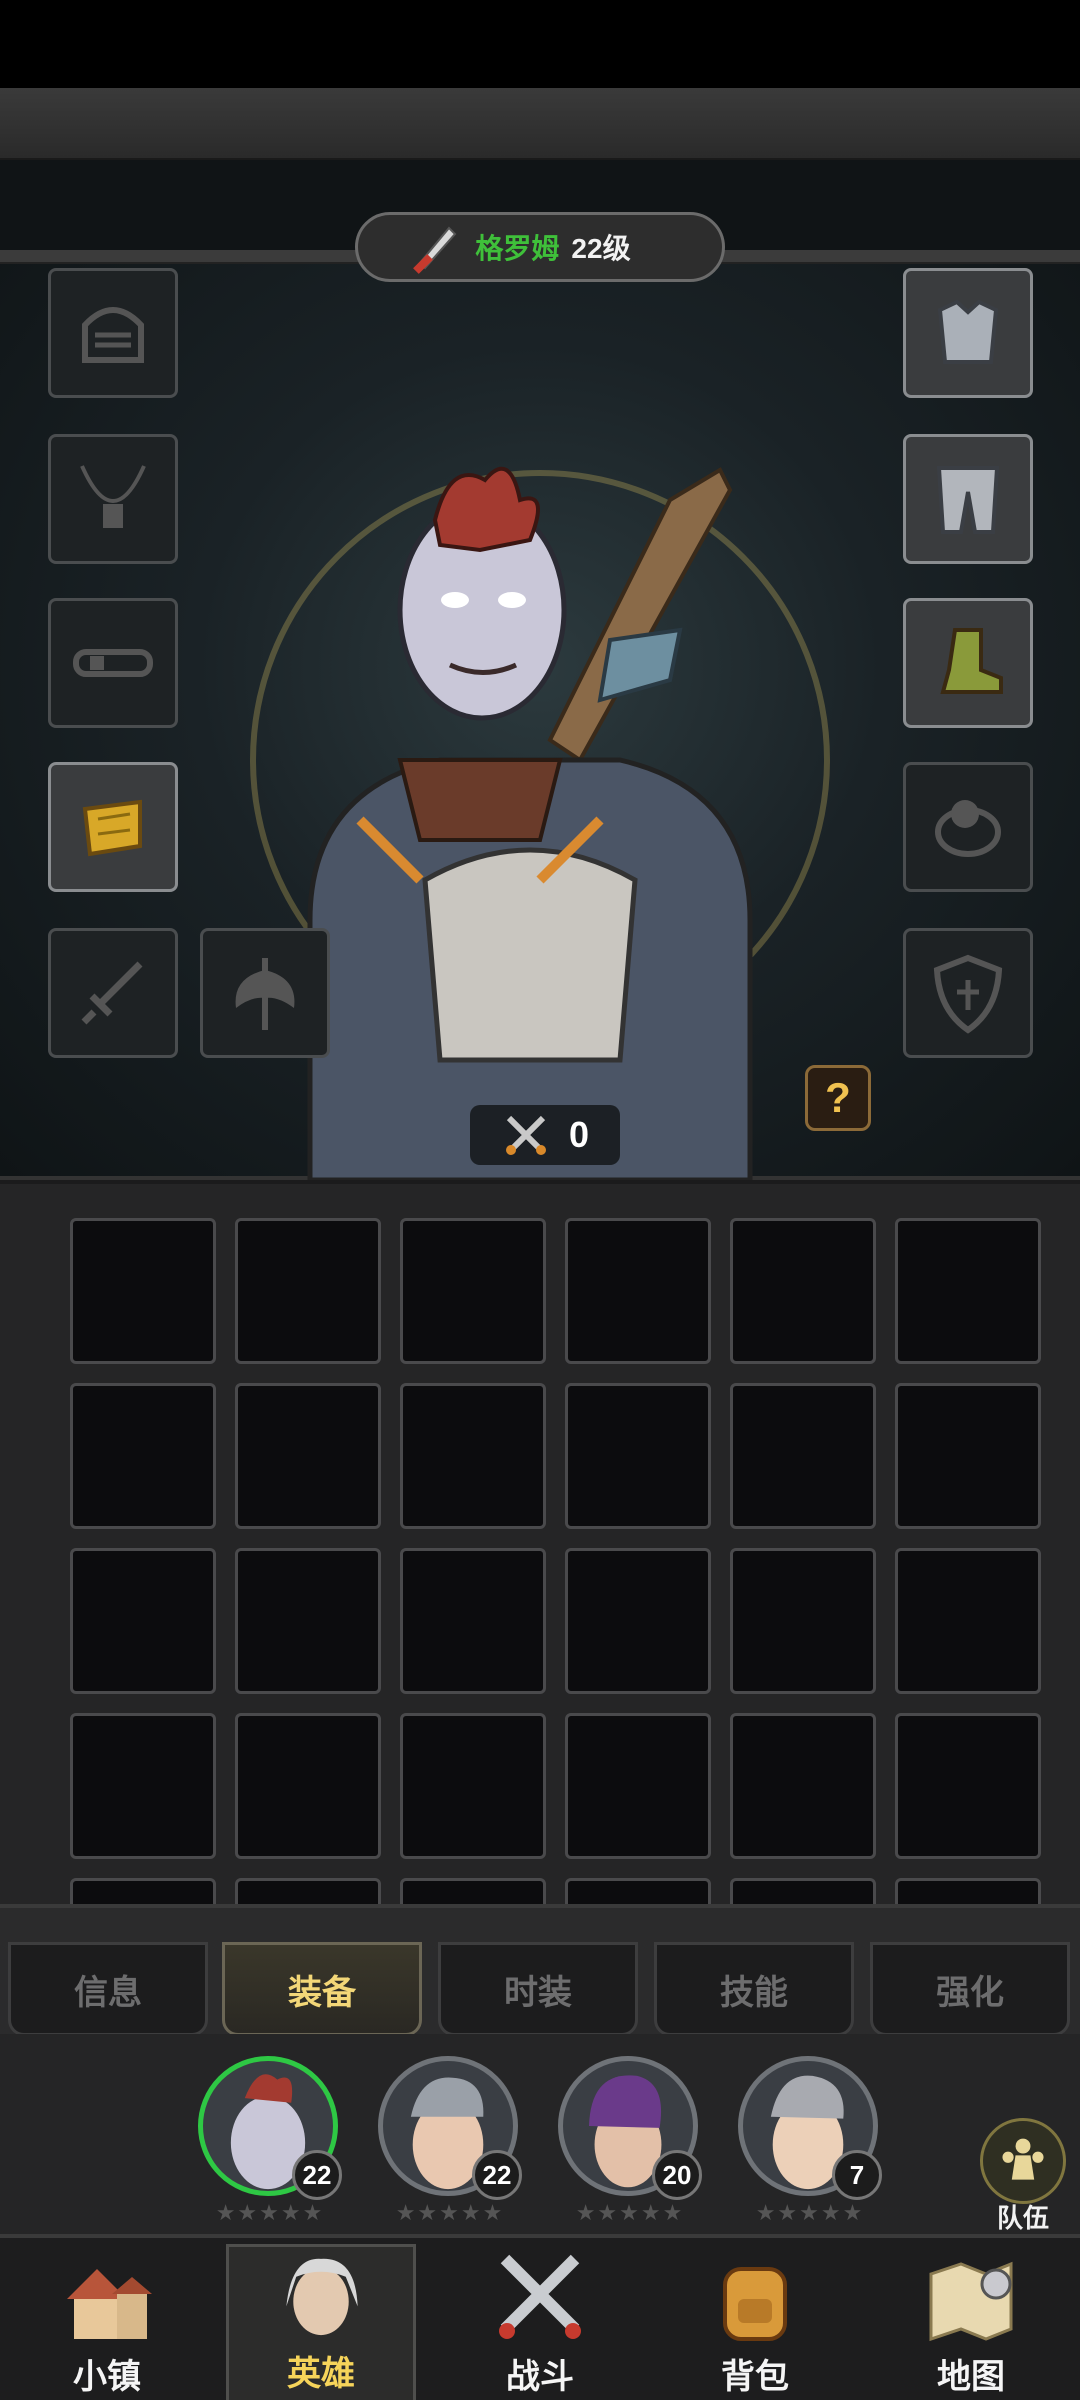 The height and width of the screenshot is (2400, 1080). What do you see at coordinates (545, 1135) in the screenshot?
I see `combat-power: 0` at bounding box center [545, 1135].